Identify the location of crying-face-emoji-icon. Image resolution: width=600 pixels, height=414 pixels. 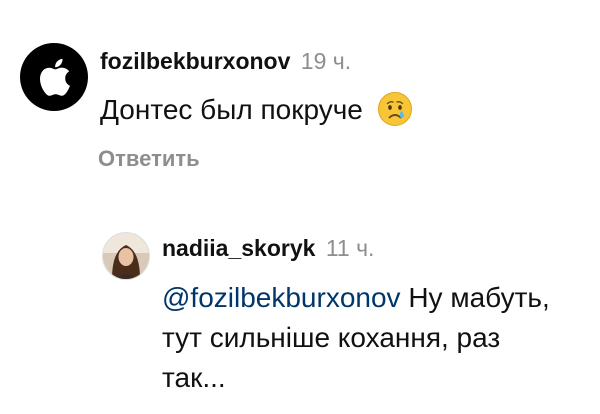
(395, 109).